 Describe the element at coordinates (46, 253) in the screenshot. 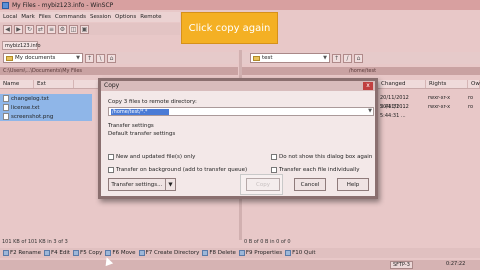

I see `edit-icon` at that location.